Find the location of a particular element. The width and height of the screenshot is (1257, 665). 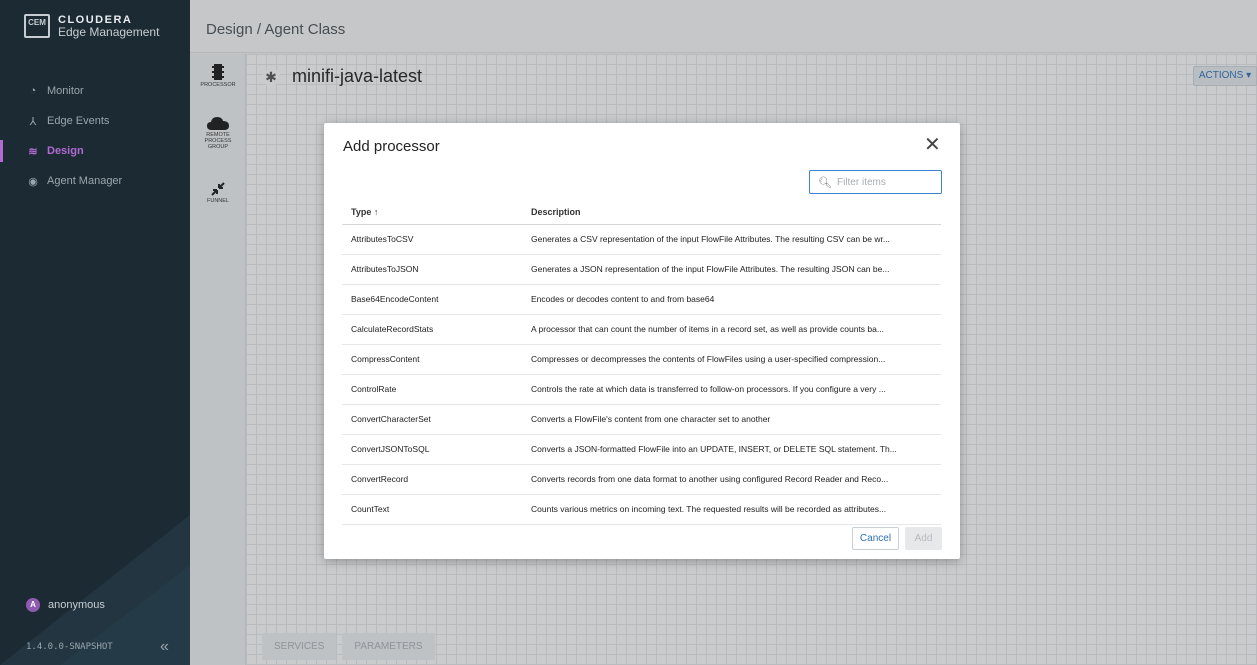

sidebar-item-label: Agent Manager is located at coordinates (85, 181).